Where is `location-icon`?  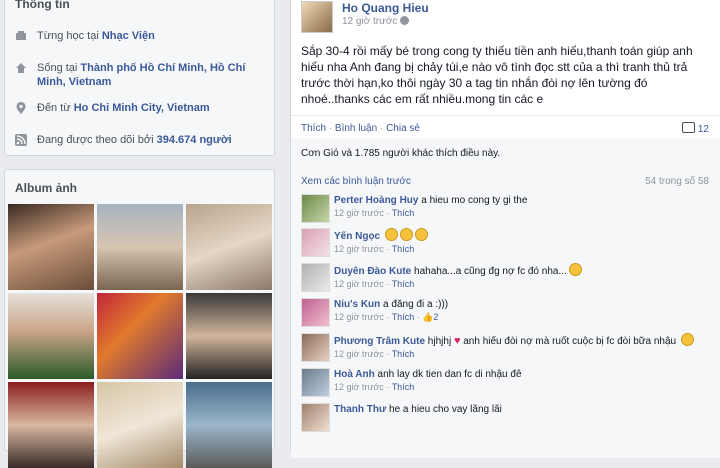
location-icon is located at coordinates (21, 108).